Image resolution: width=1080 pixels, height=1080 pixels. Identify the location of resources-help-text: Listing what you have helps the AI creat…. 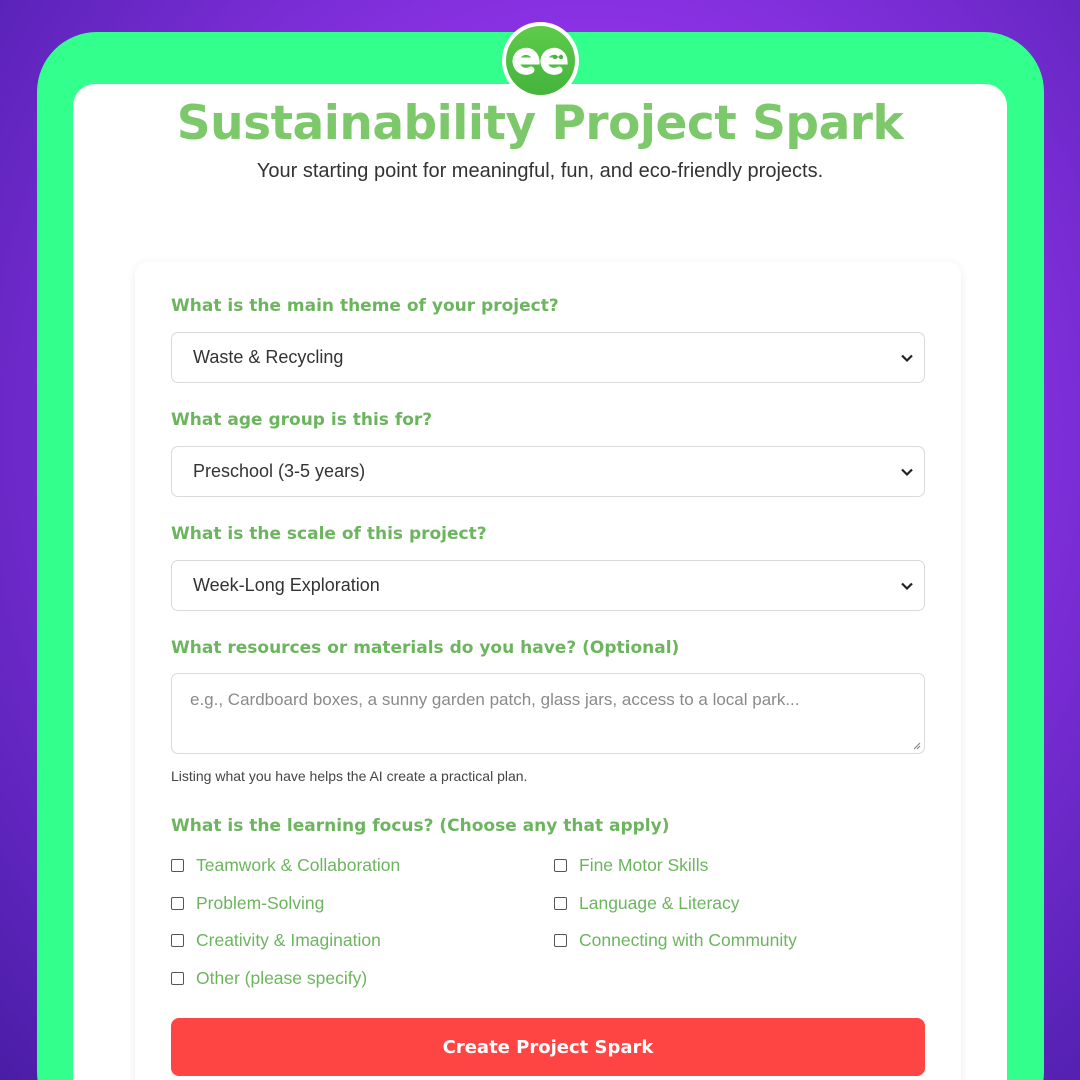
(349, 776).